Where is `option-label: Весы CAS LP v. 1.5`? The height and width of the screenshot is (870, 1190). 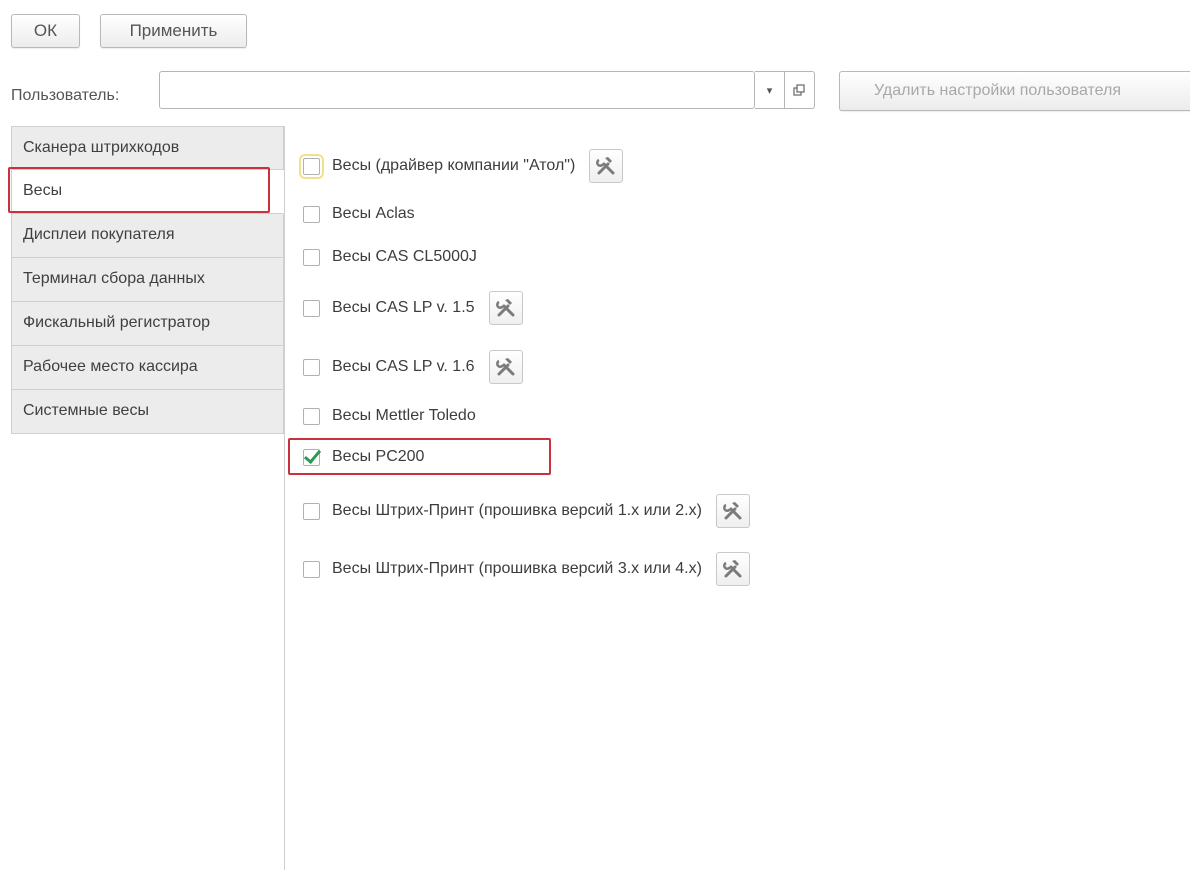
option-label: Весы CAS LP v. 1.5 is located at coordinates (403, 307).